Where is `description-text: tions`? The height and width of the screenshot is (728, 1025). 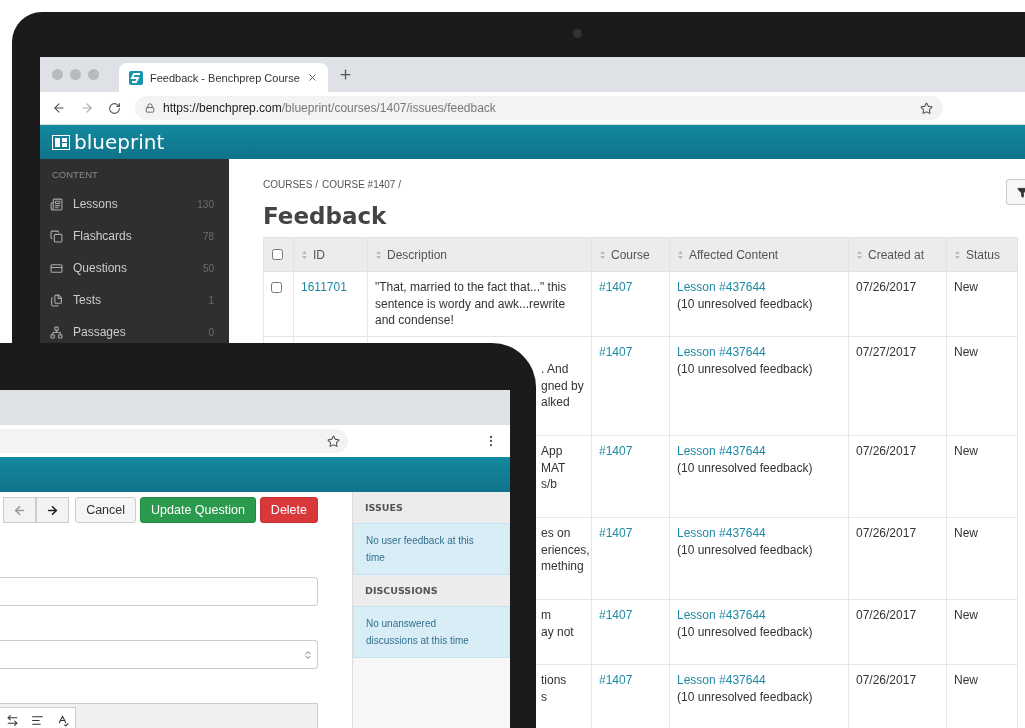
description-text: tions is located at coordinates (554, 680).